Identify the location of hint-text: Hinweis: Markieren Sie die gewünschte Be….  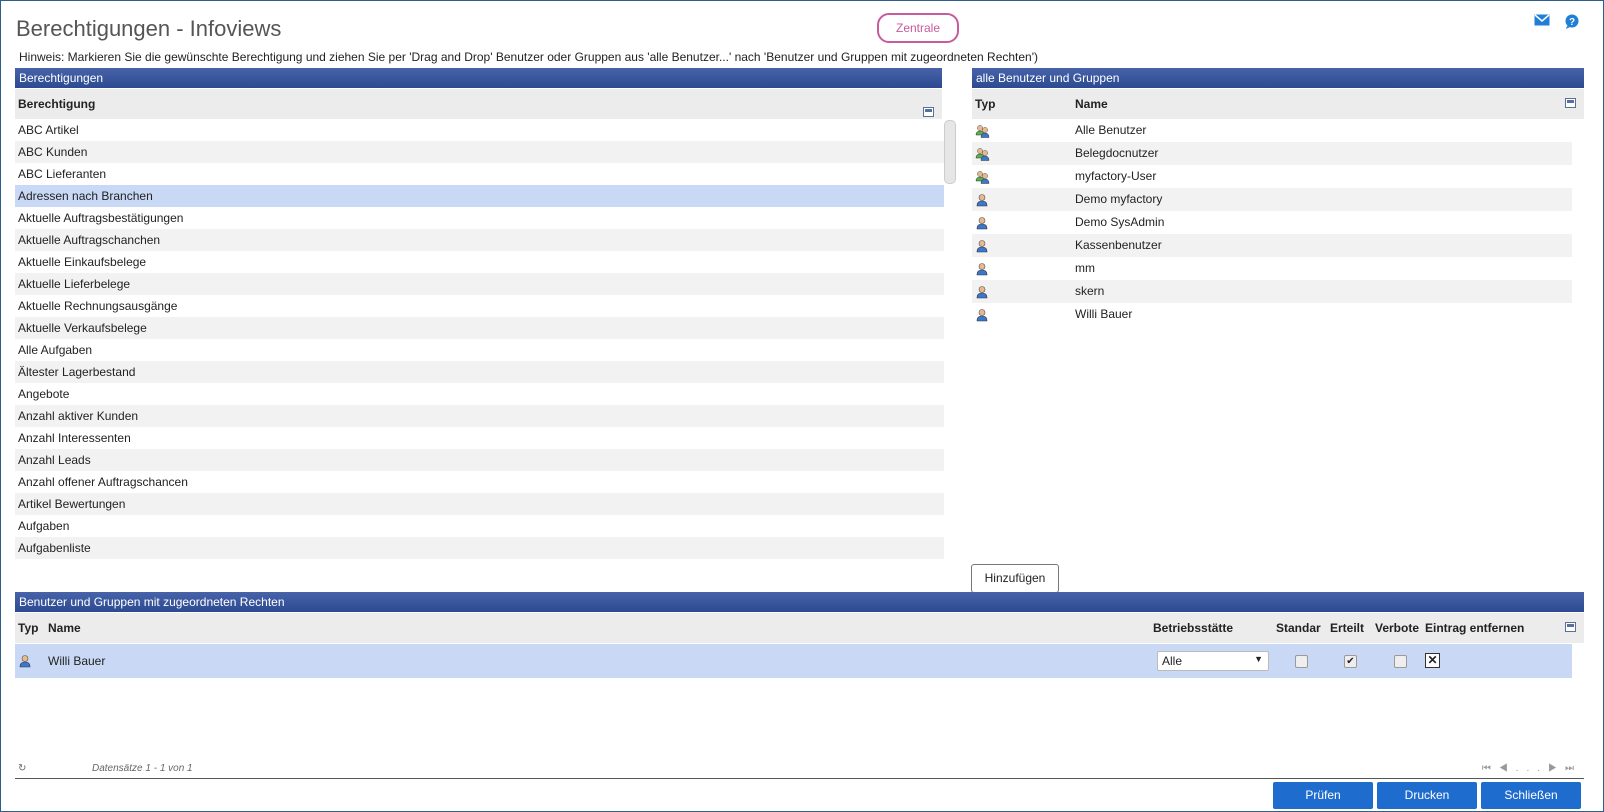
(529, 57).